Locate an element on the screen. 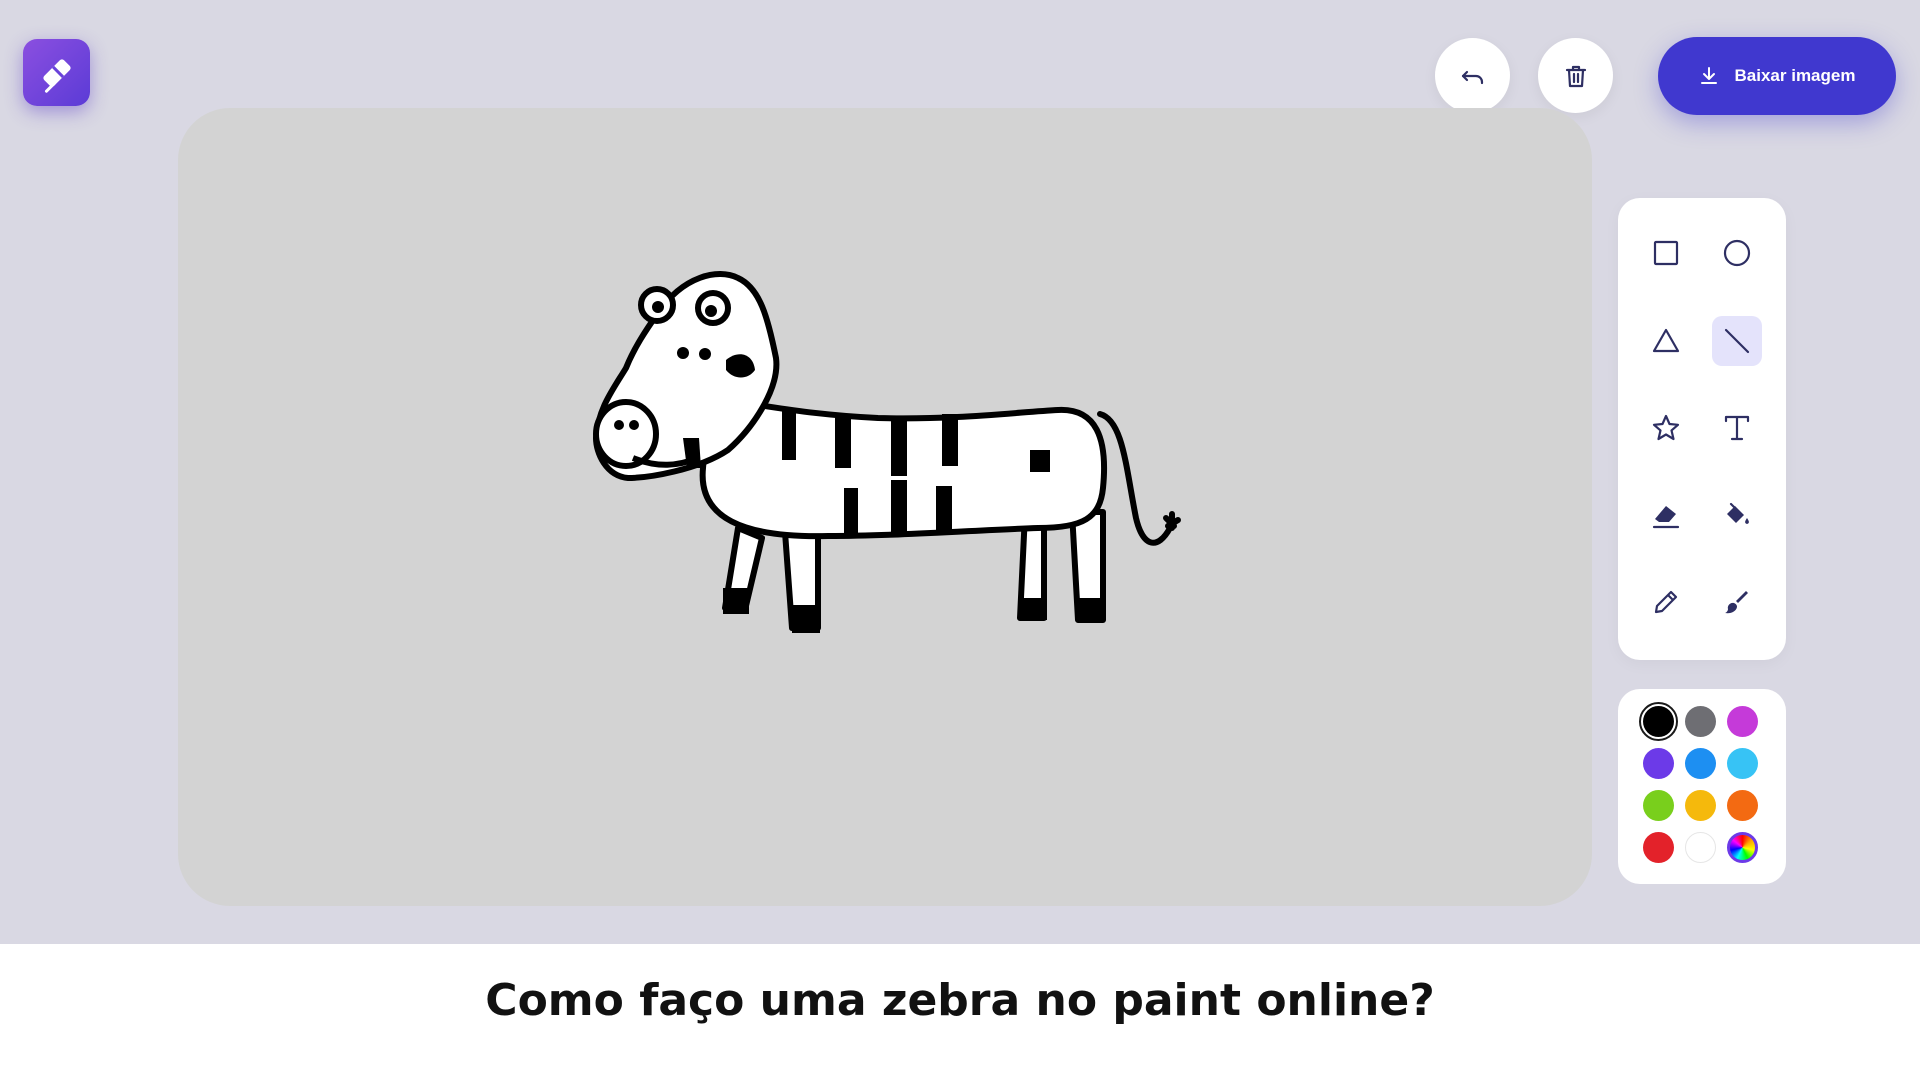 Image resolution: width=1920 pixels, height=1080 pixels. undo-button is located at coordinates (1472, 75).